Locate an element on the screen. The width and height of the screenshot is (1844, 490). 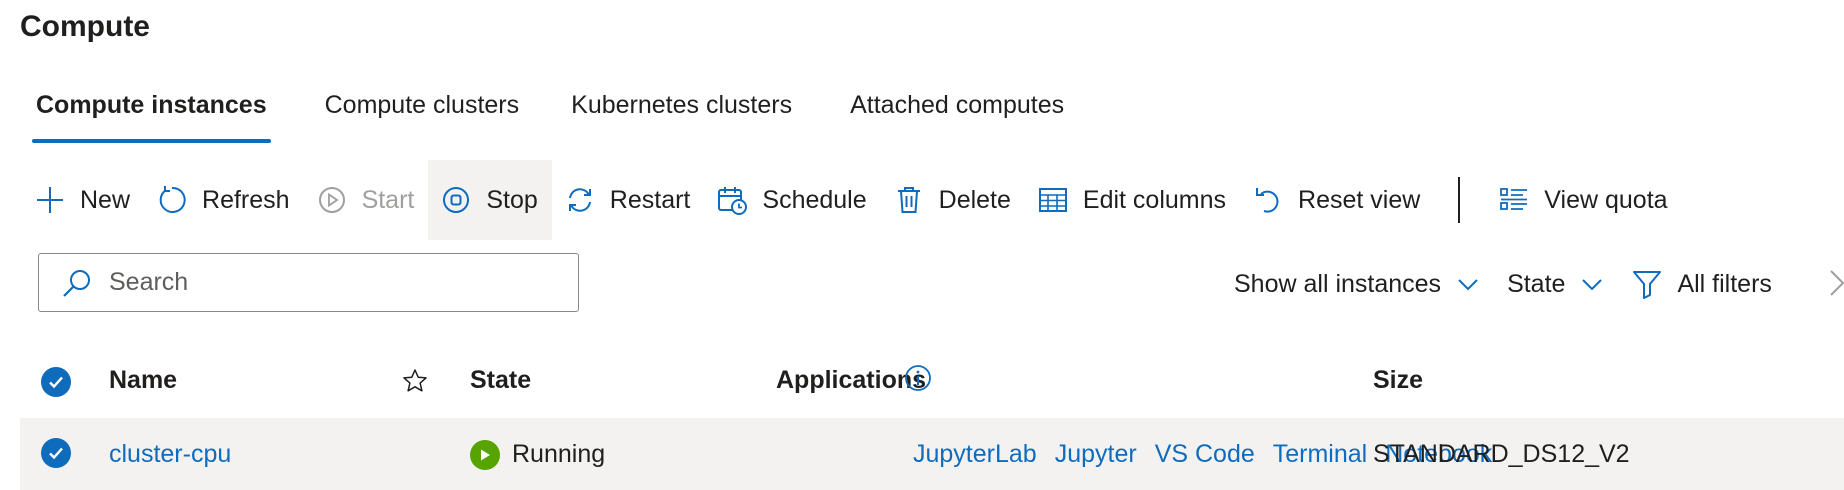
table-header: Name State Applications Size is located at coordinates (932, 382).